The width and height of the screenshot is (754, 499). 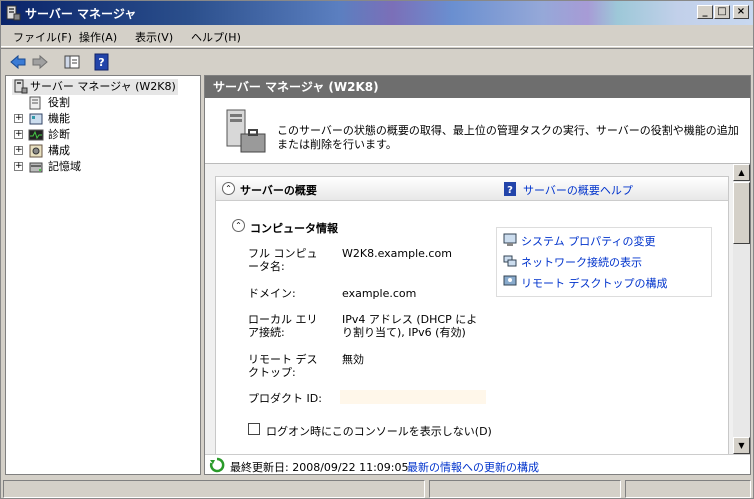 I want to click on help-icon: ?, so click(x=102, y=62).